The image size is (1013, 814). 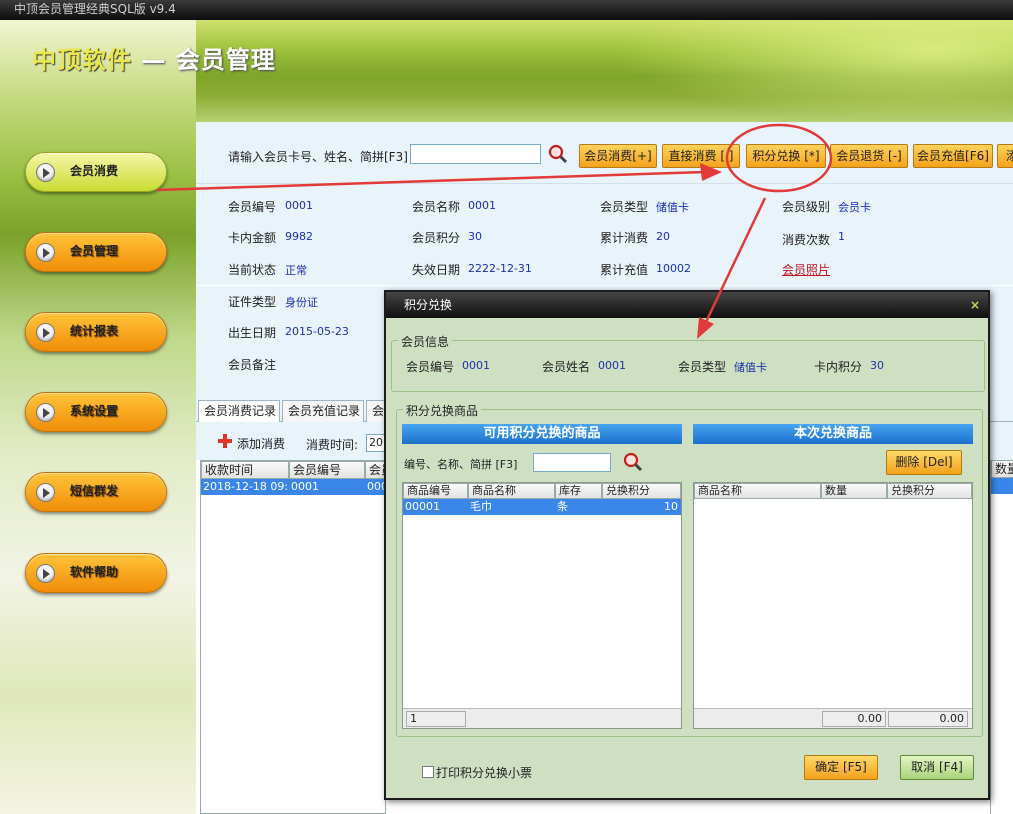 I want to click on nav-member-manage: 会员管理, so click(x=96, y=252).